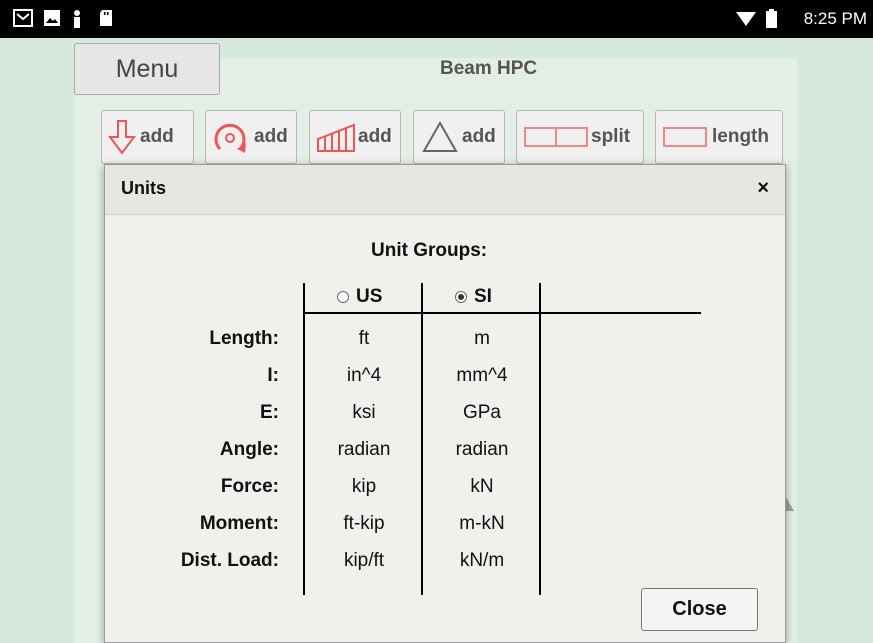 The width and height of the screenshot is (873, 643). I want to click on si-cell: m, so click(482, 338).